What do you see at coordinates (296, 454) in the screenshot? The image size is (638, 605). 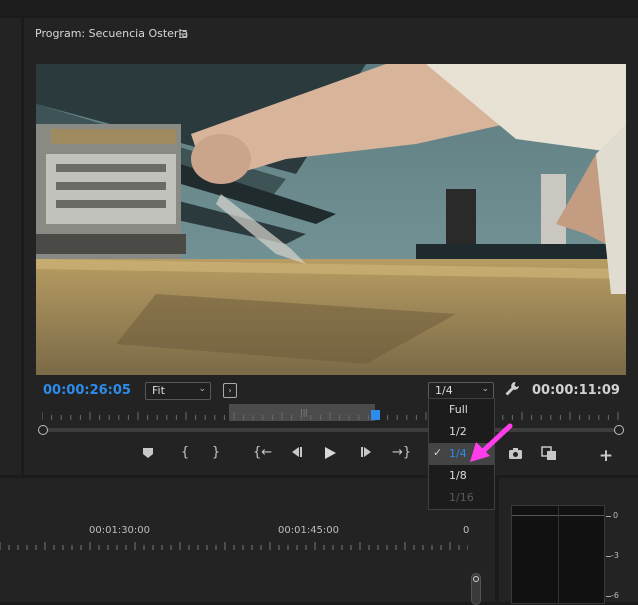 I see `step-back-icon` at bounding box center [296, 454].